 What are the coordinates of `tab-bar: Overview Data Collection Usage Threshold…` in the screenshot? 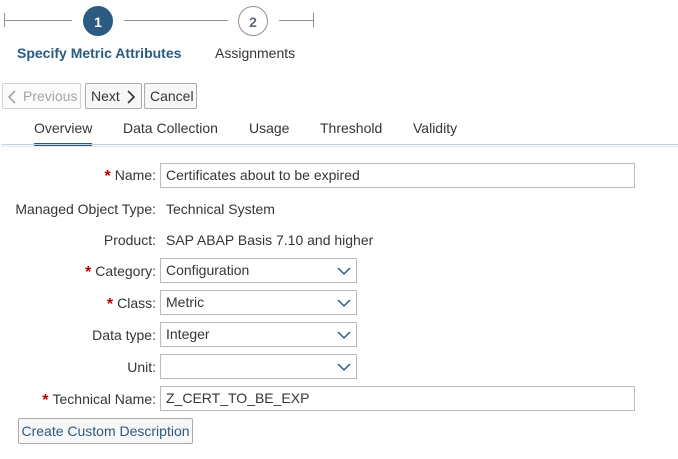 It's located at (339, 132).